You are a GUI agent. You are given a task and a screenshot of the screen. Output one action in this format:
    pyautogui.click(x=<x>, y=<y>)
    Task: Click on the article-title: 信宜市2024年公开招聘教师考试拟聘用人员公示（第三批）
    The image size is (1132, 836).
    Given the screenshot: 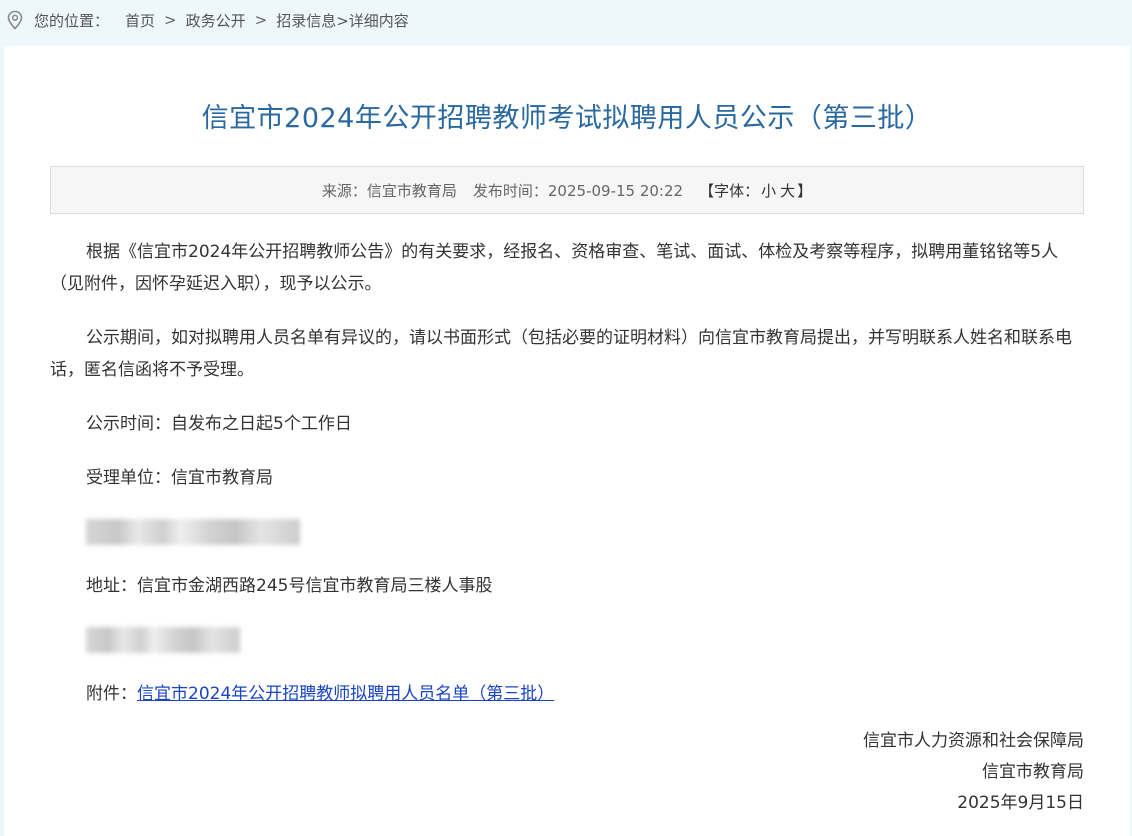 What is the action you would take?
    pyautogui.click(x=567, y=118)
    